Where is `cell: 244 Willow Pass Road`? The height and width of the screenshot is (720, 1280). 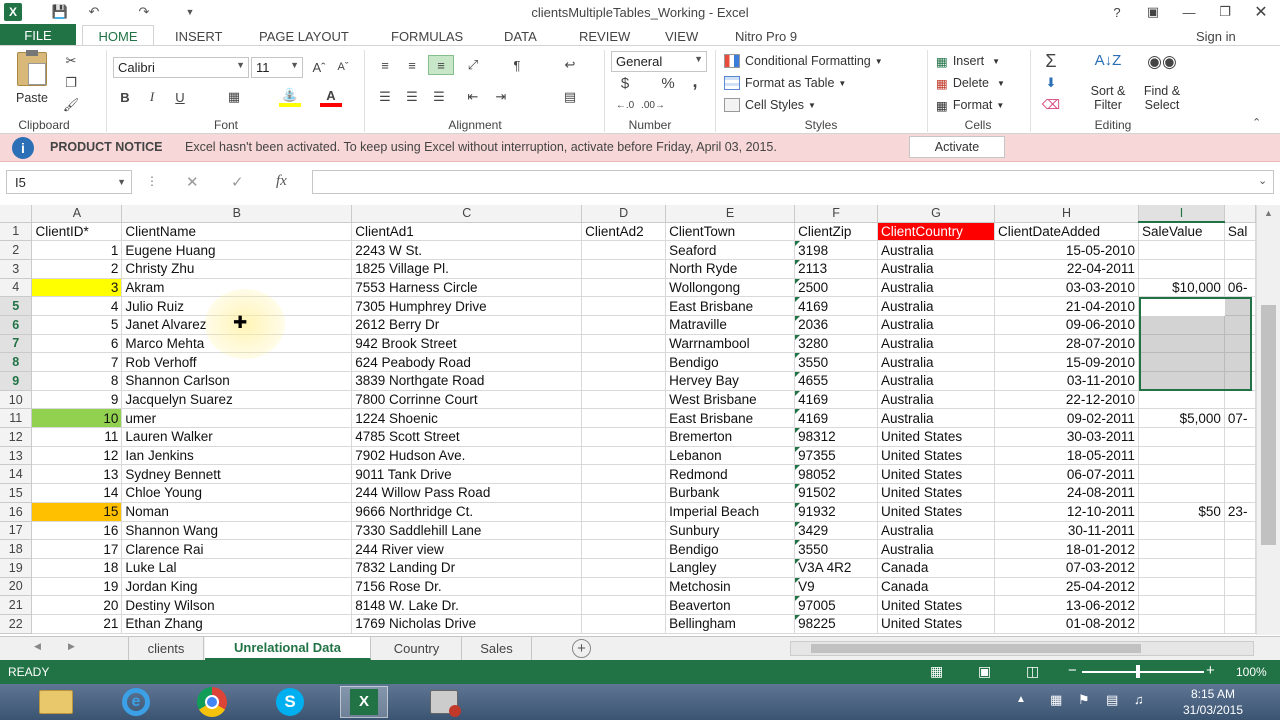
cell: 244 Willow Pass Road is located at coordinates (467, 493).